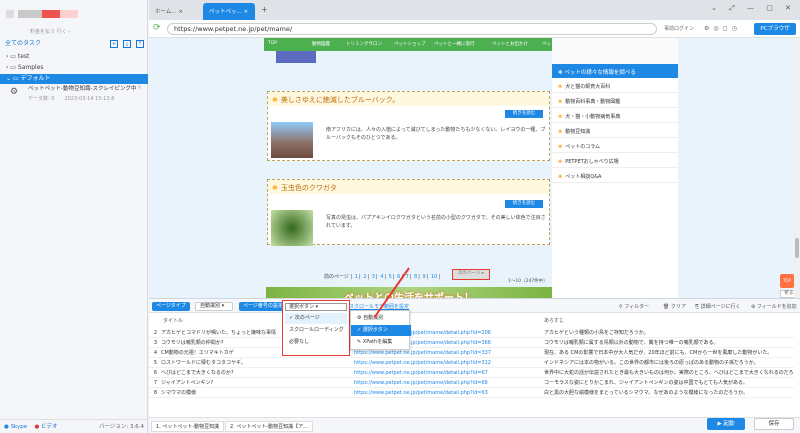  I want to click on column-desc: あらすじ, so click(554, 320).